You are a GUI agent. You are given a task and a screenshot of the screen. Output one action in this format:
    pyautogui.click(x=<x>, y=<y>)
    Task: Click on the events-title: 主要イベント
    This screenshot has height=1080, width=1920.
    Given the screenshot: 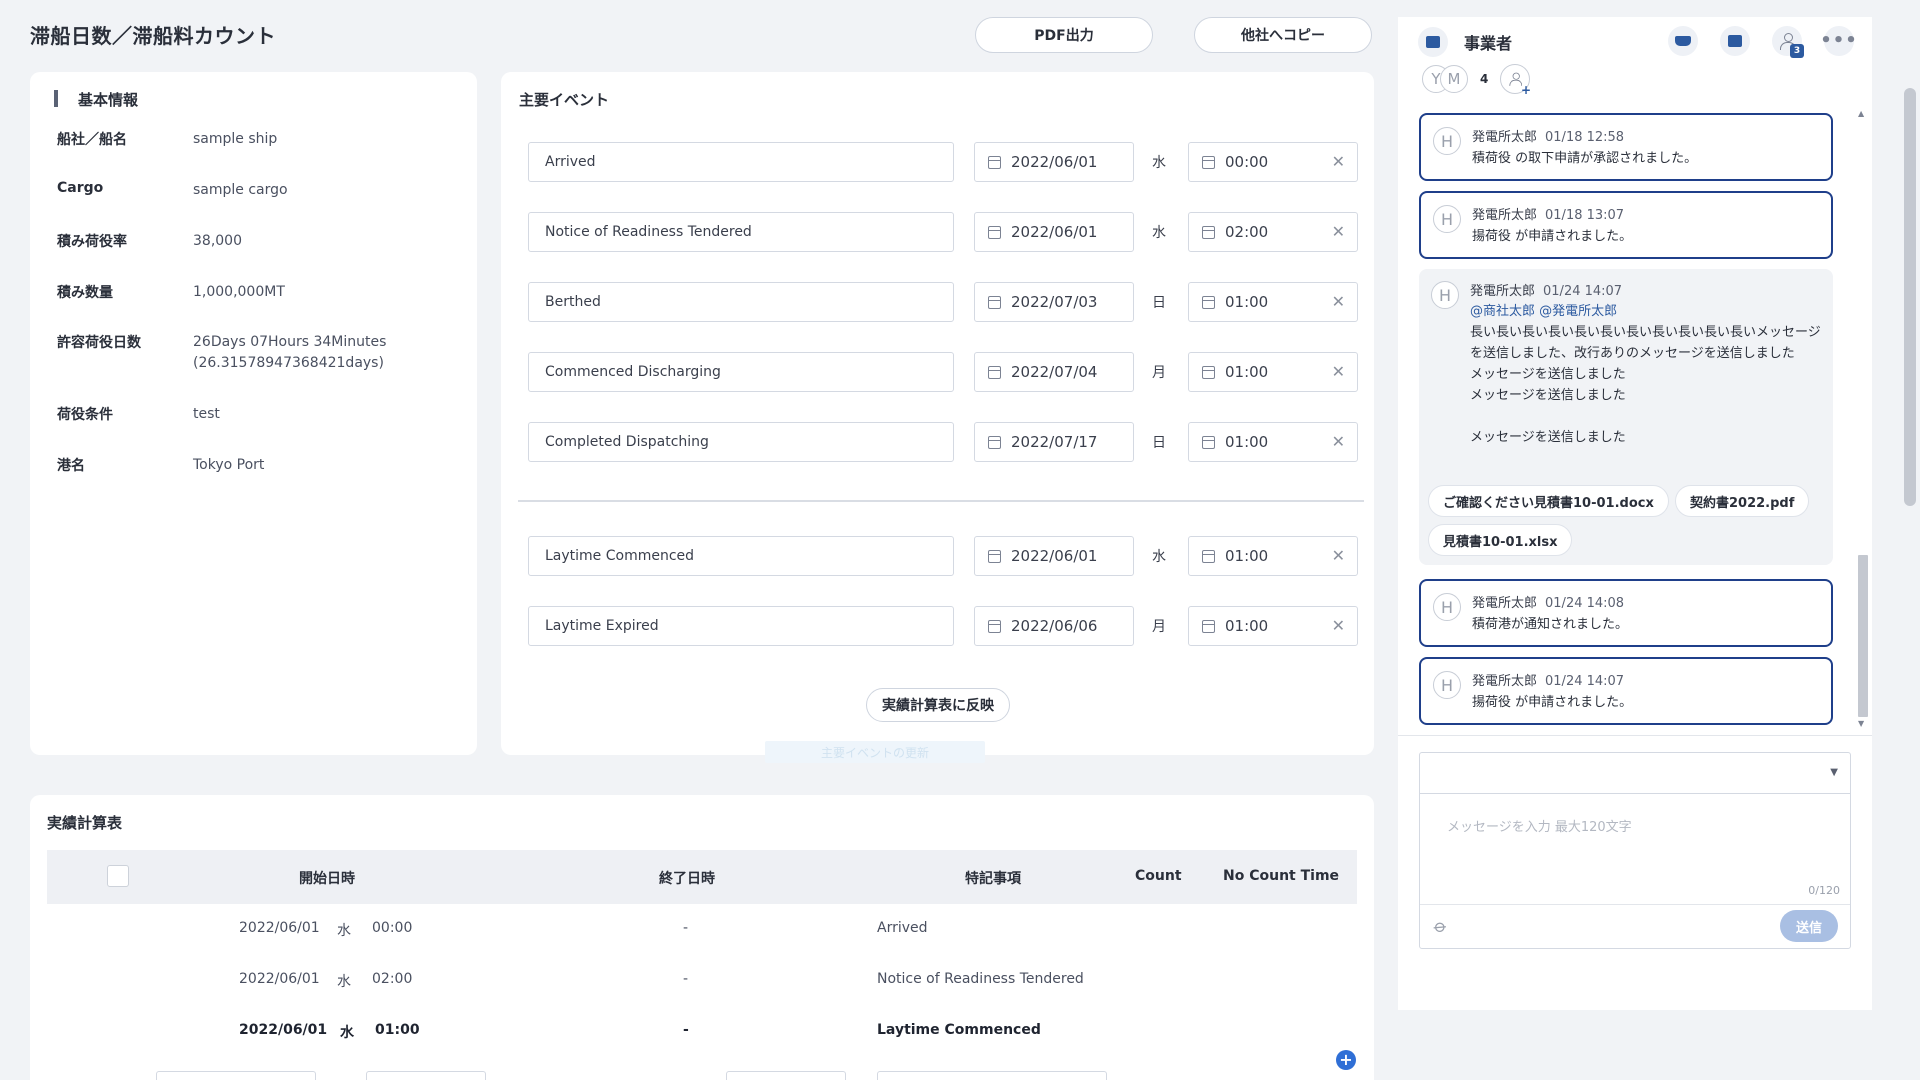 What is the action you would take?
    pyautogui.click(x=564, y=100)
    